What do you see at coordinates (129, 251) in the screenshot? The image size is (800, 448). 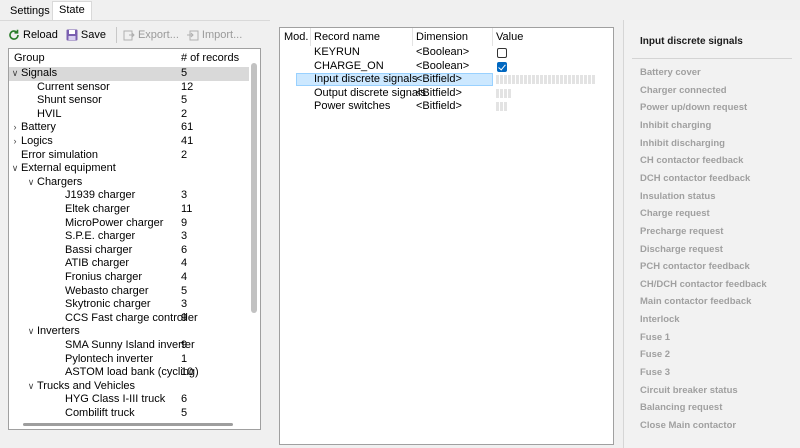 I see `tree-row: Bassi charger 6` at bounding box center [129, 251].